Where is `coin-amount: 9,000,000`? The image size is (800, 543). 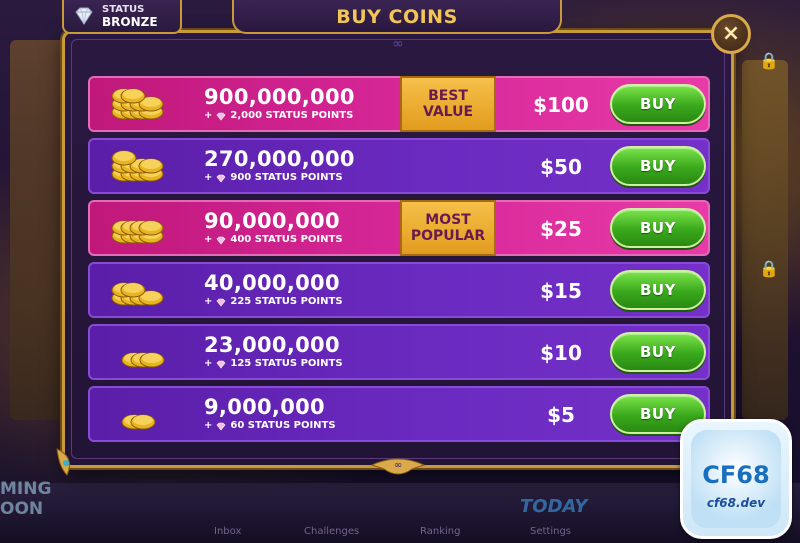
coin-amount: 9,000,000 is located at coordinates (264, 407).